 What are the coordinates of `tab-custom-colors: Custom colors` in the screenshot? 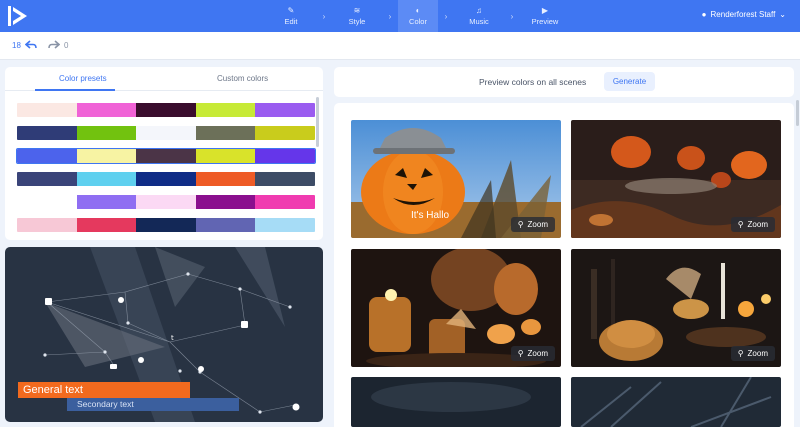 It's located at (242, 78).